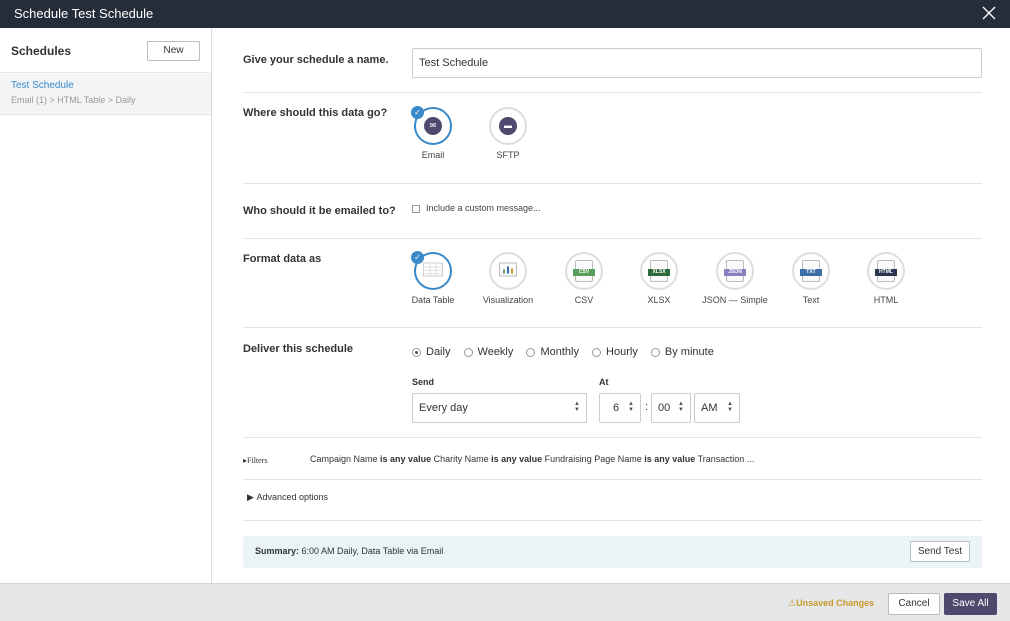 This screenshot has width=1010, height=621. I want to click on frequency-label: Daily, so click(438, 352).